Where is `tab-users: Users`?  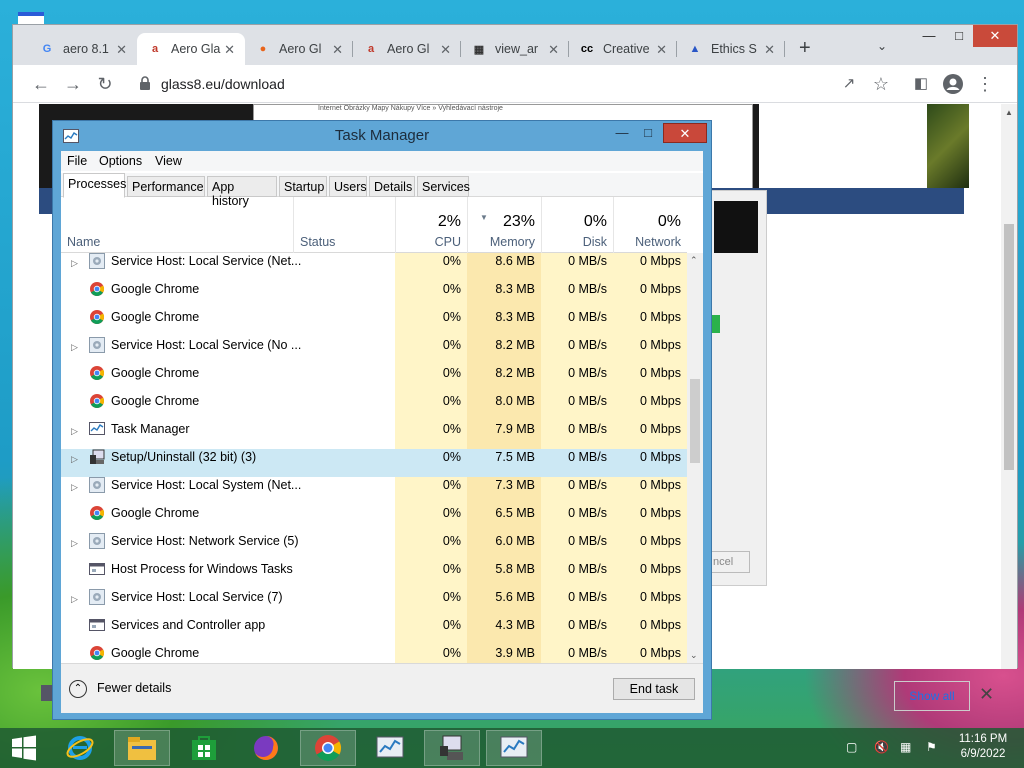 tab-users: Users is located at coordinates (348, 186).